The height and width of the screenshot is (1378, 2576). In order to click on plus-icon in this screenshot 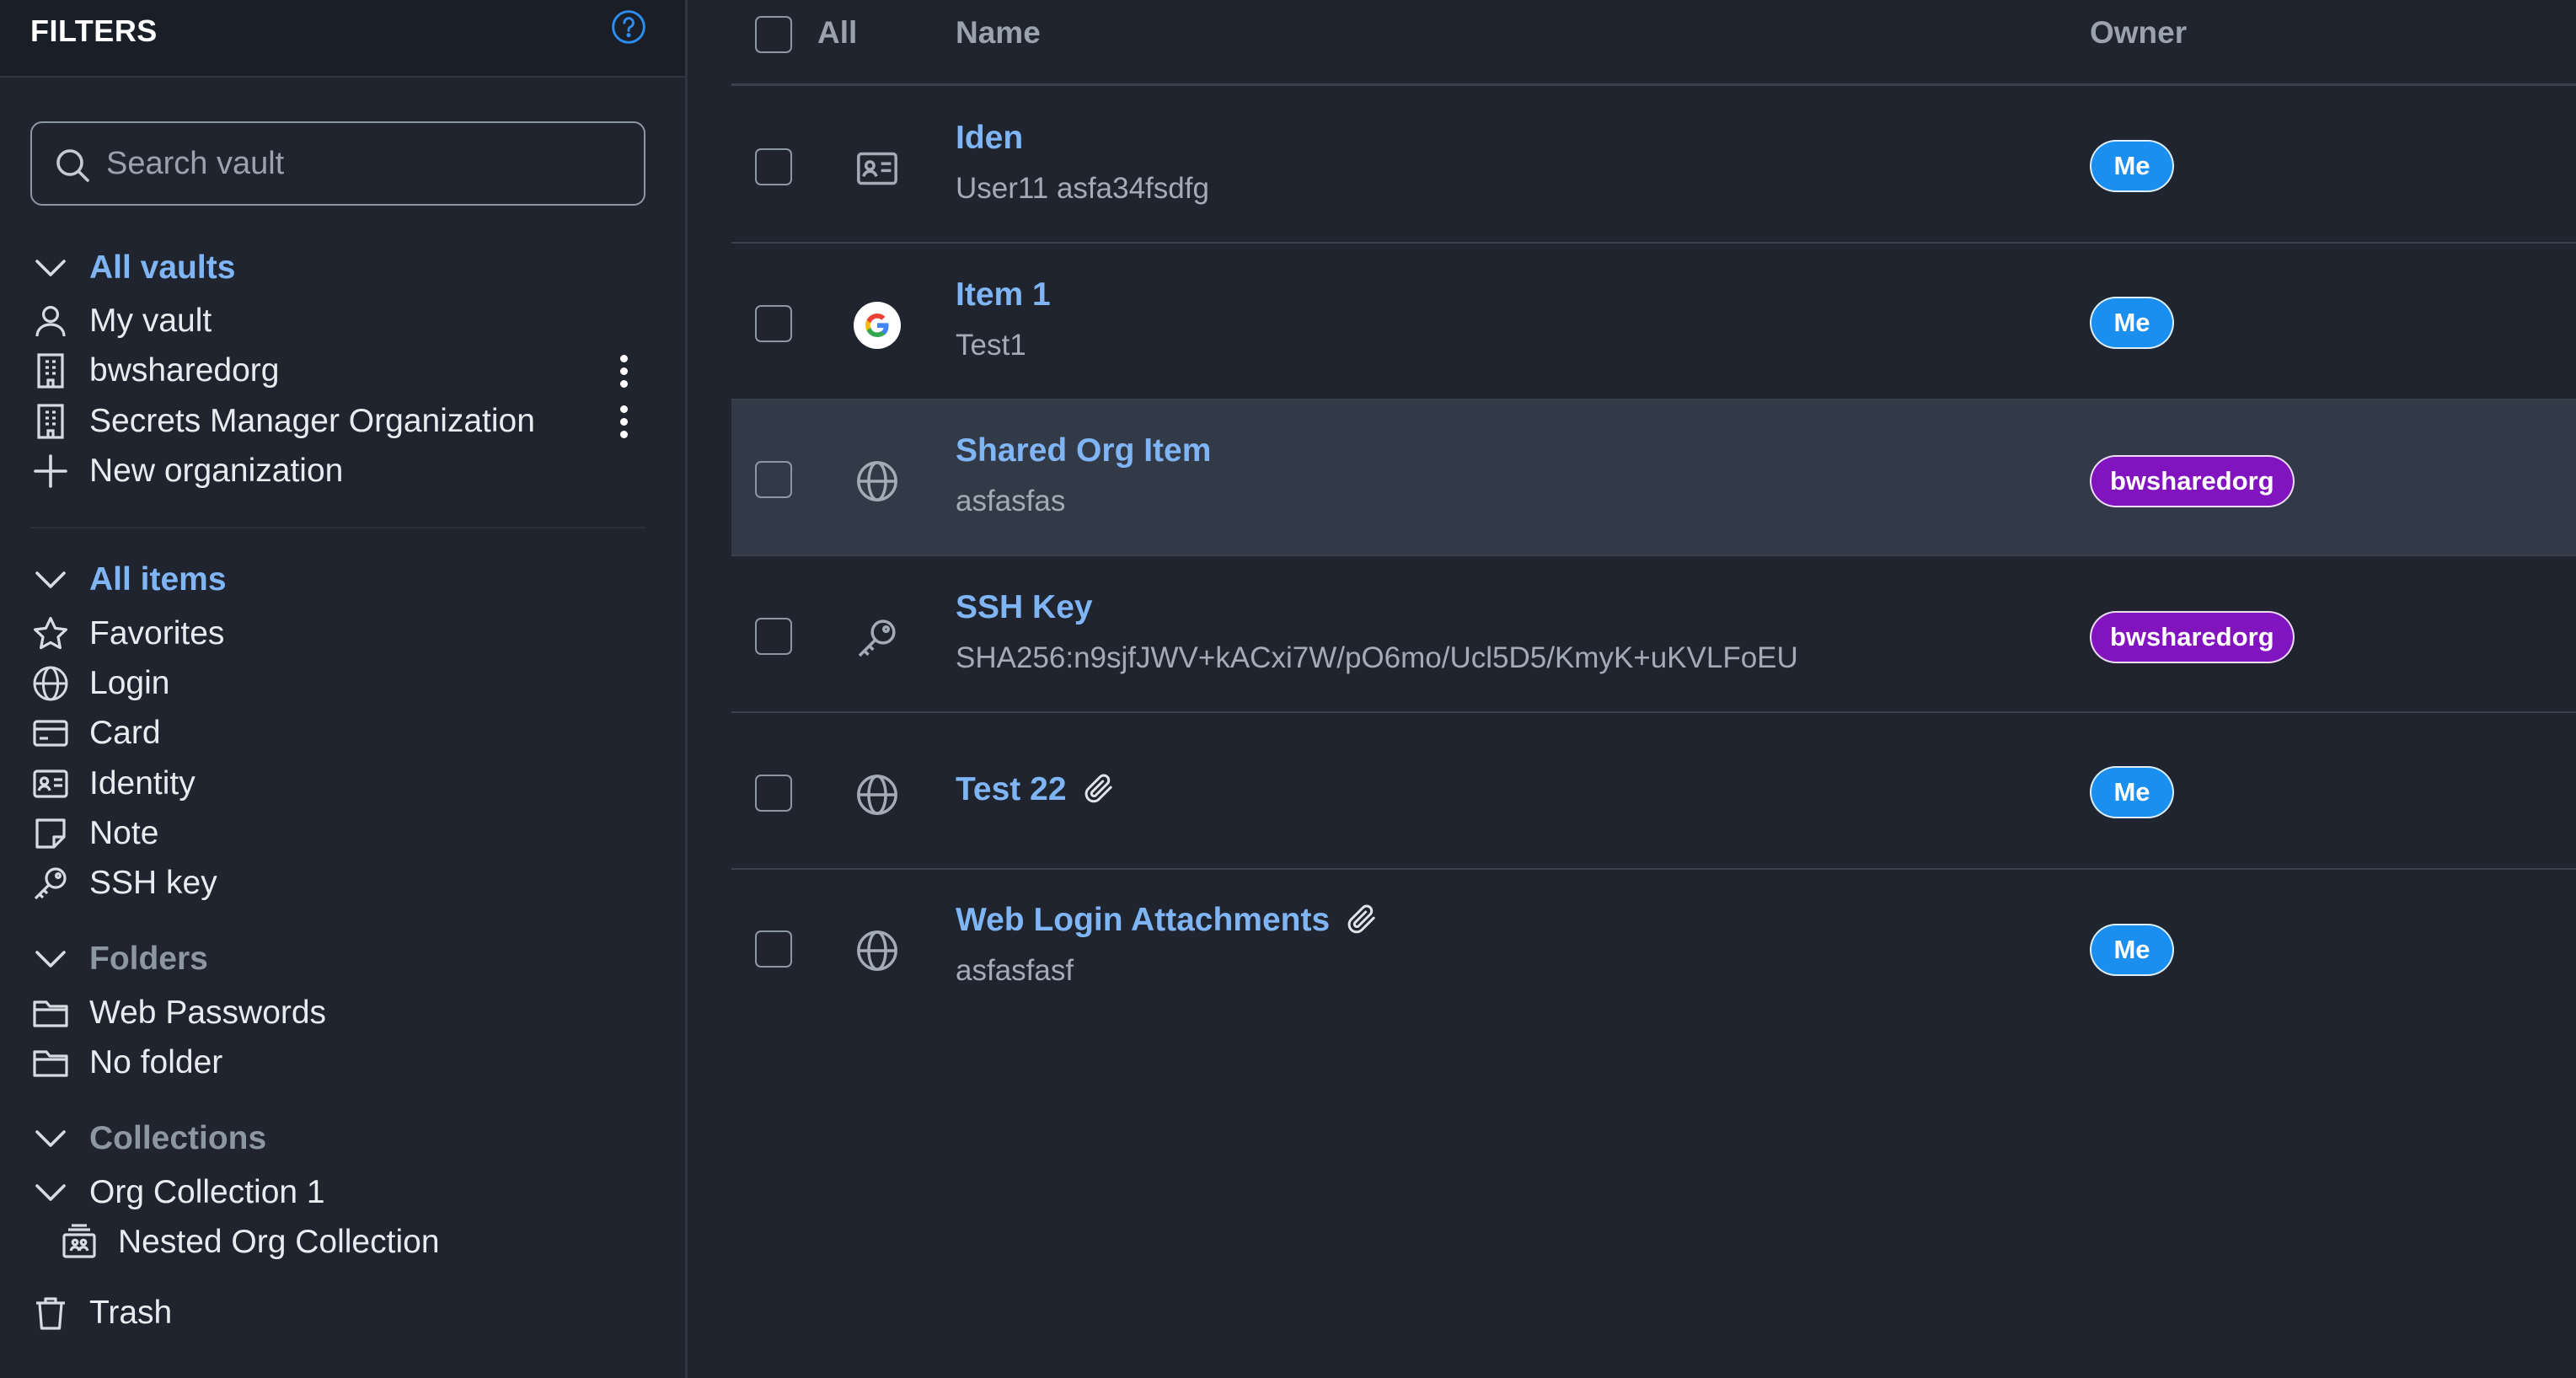, I will do `click(51, 471)`.